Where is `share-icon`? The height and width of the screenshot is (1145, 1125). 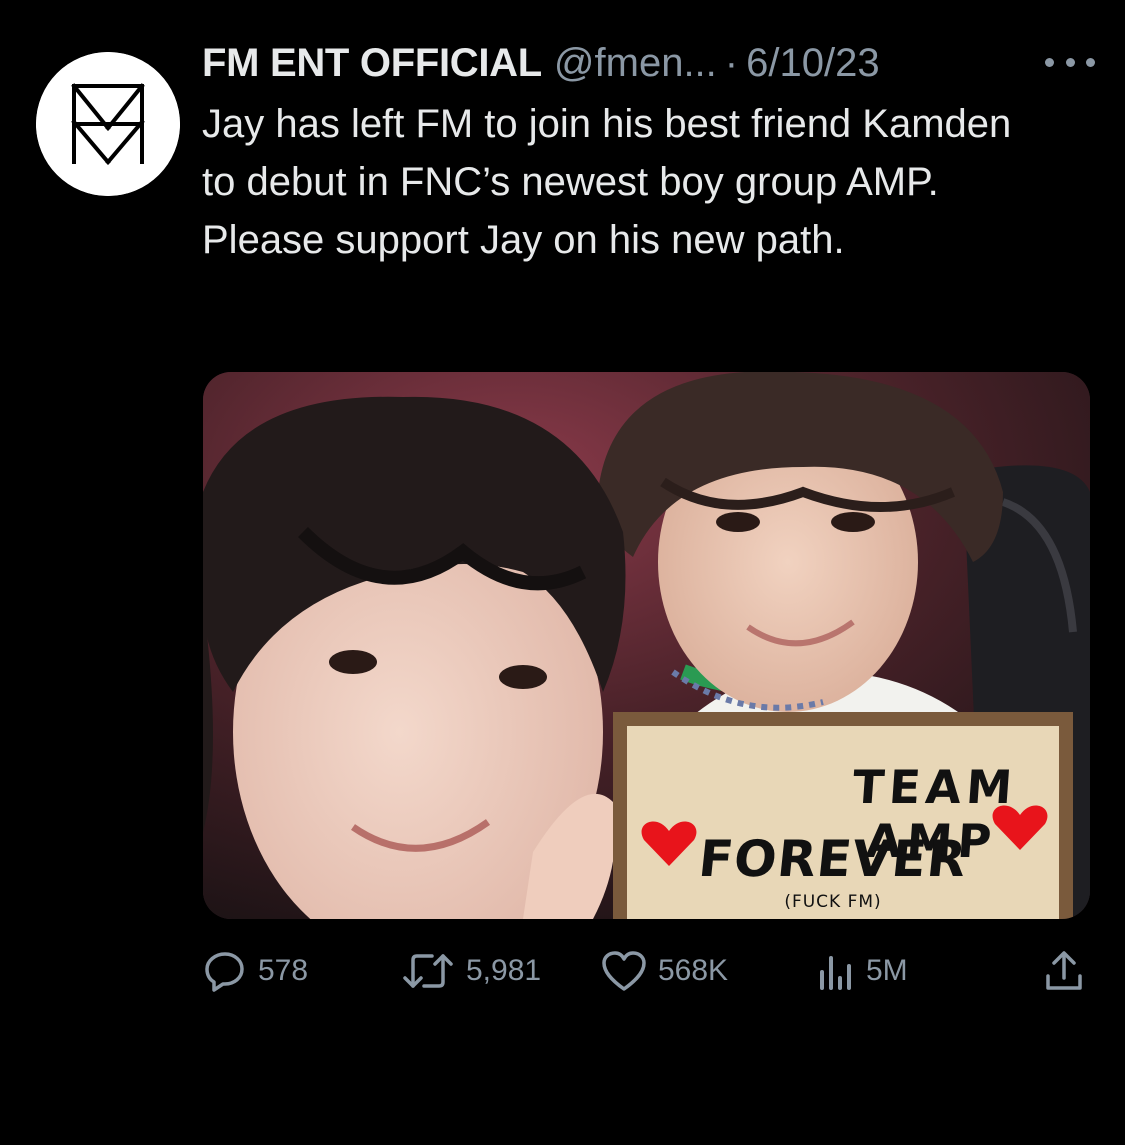
share-icon is located at coordinates (1064, 970).